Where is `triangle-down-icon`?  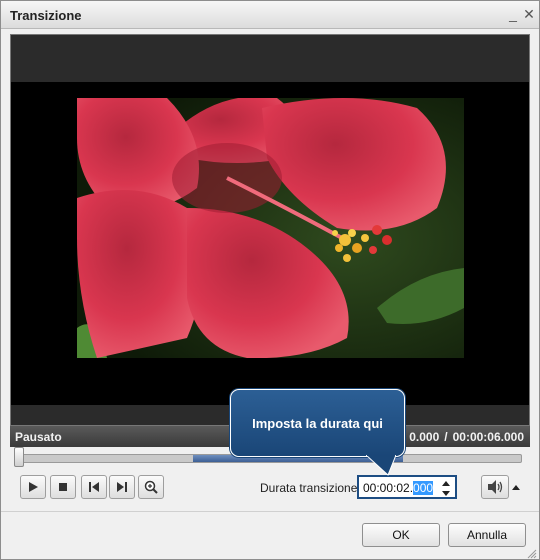 triangle-down-icon is located at coordinates (446, 493).